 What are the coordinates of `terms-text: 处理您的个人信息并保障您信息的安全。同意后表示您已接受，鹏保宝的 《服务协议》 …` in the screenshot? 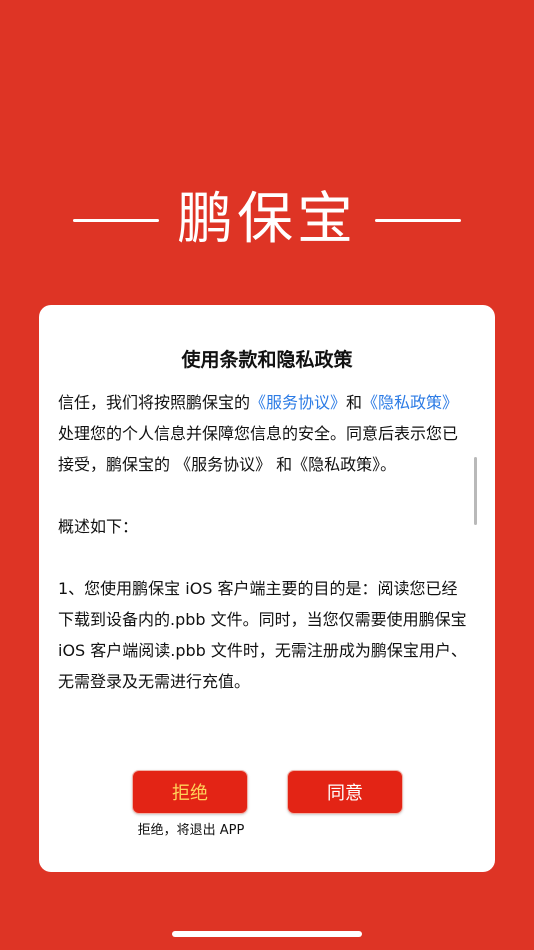 It's located at (258, 449).